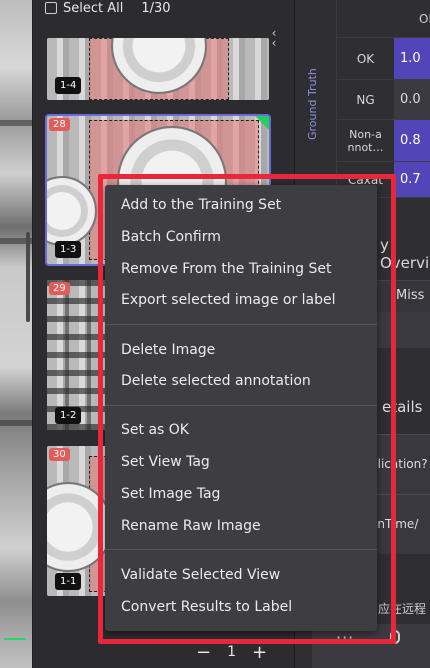  What do you see at coordinates (402, 407) in the screenshot?
I see `details-section-title: etails` at bounding box center [402, 407].